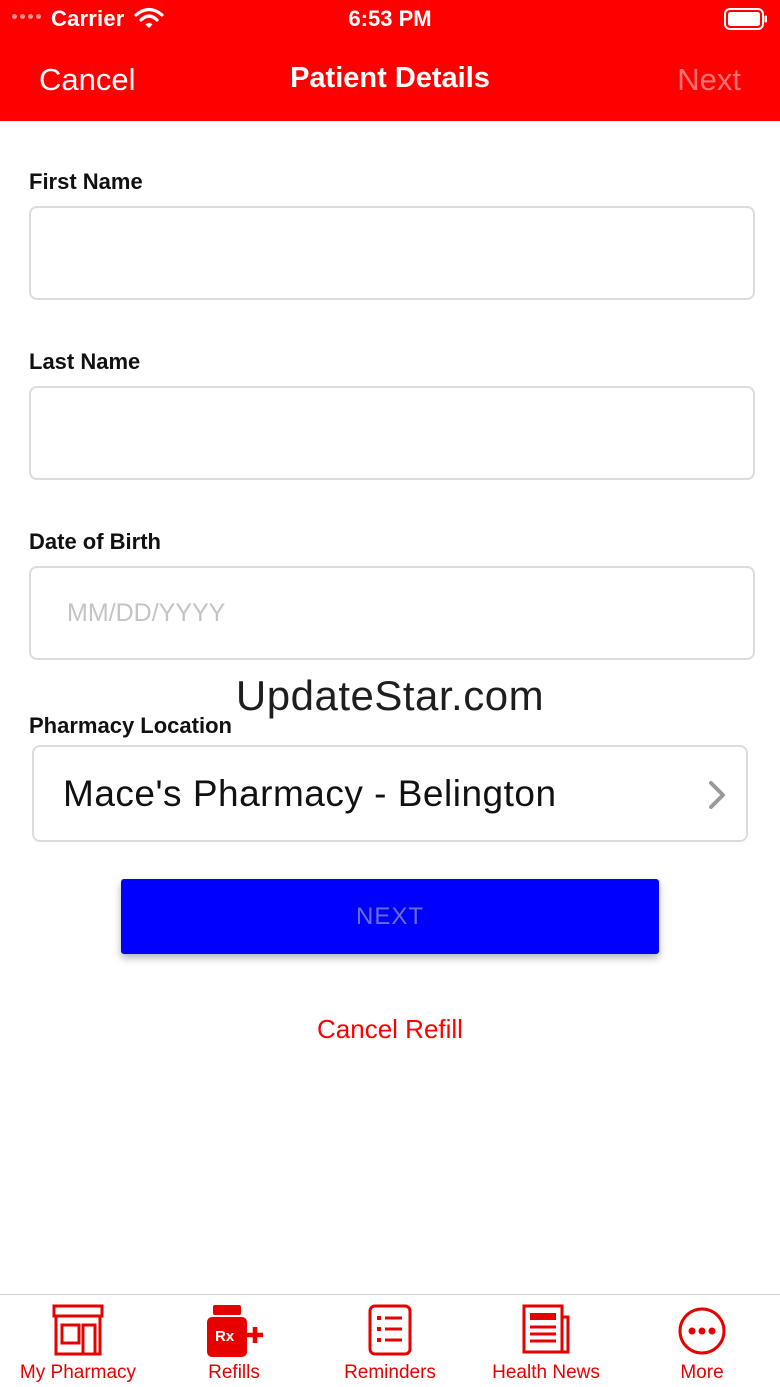 Image resolution: width=780 pixels, height=1387 pixels. I want to click on chevron-right-icon, so click(717, 795).